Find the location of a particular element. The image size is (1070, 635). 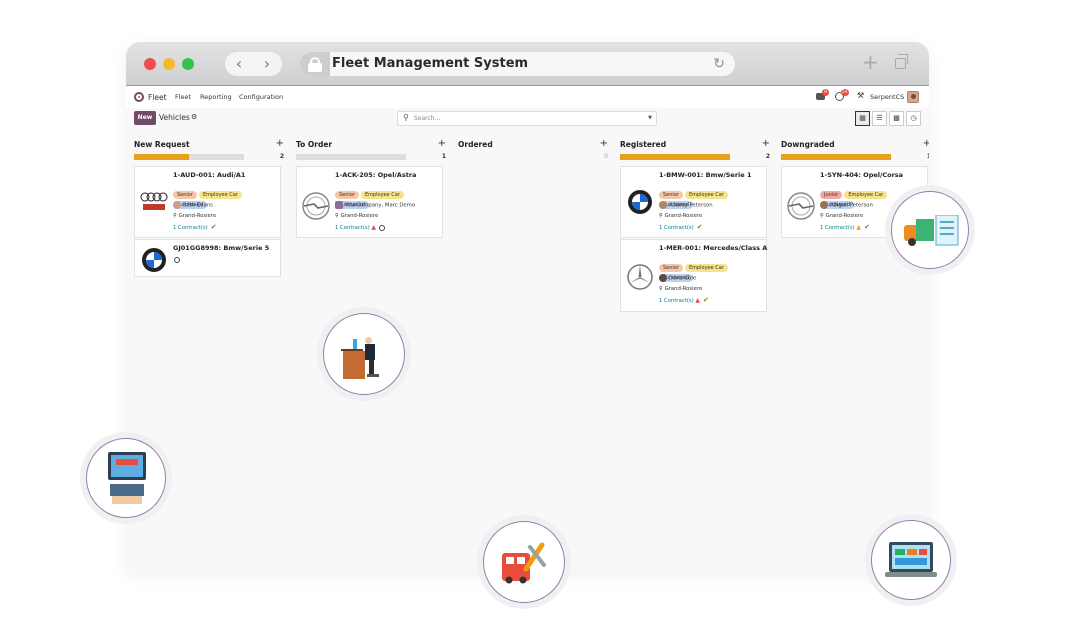

close-window-button is located at coordinates (150, 64).